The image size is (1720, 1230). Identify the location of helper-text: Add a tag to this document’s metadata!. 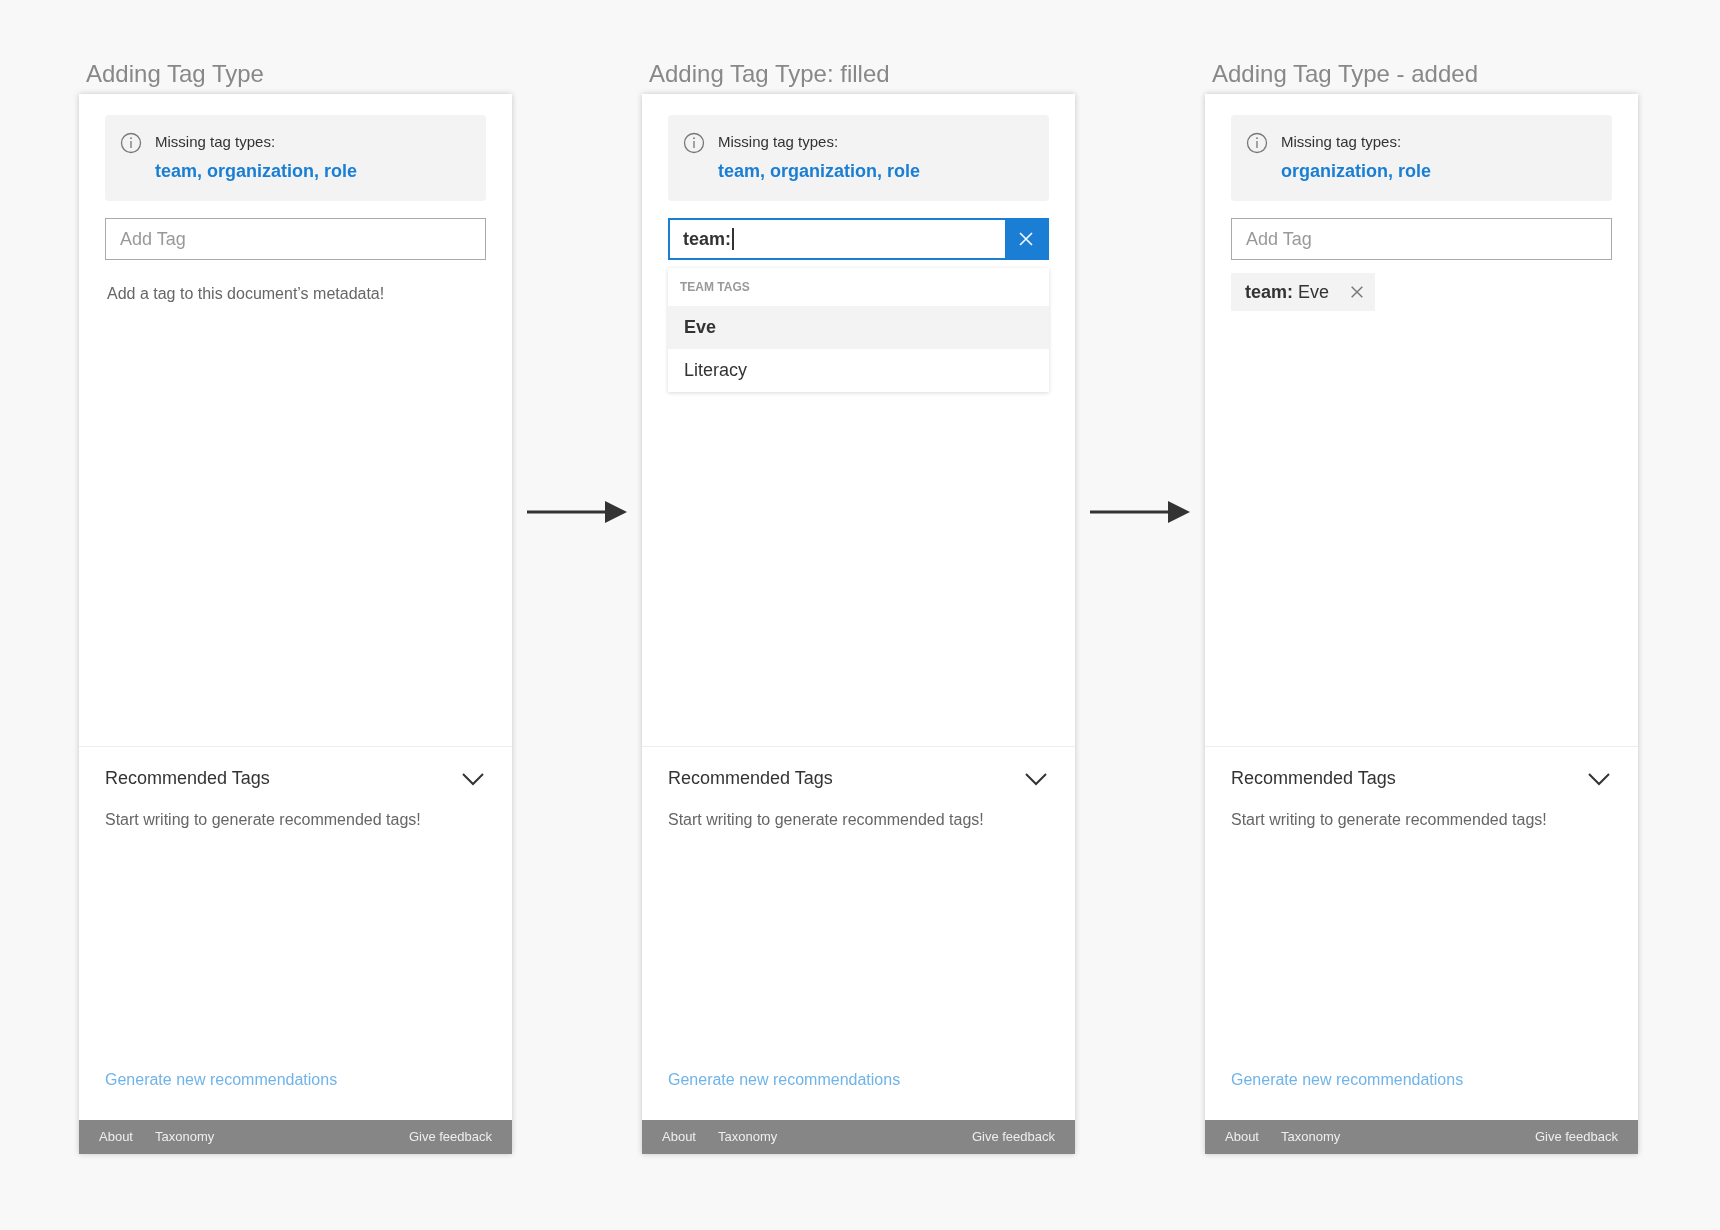
(246, 294).